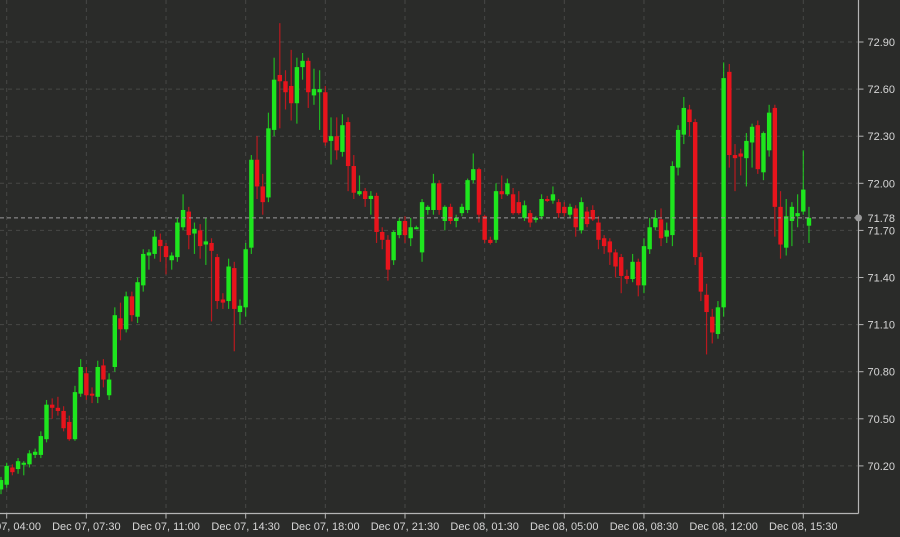 This screenshot has height=537, width=900. I want to click on y-tick-label: 70.20, so click(882, 467).